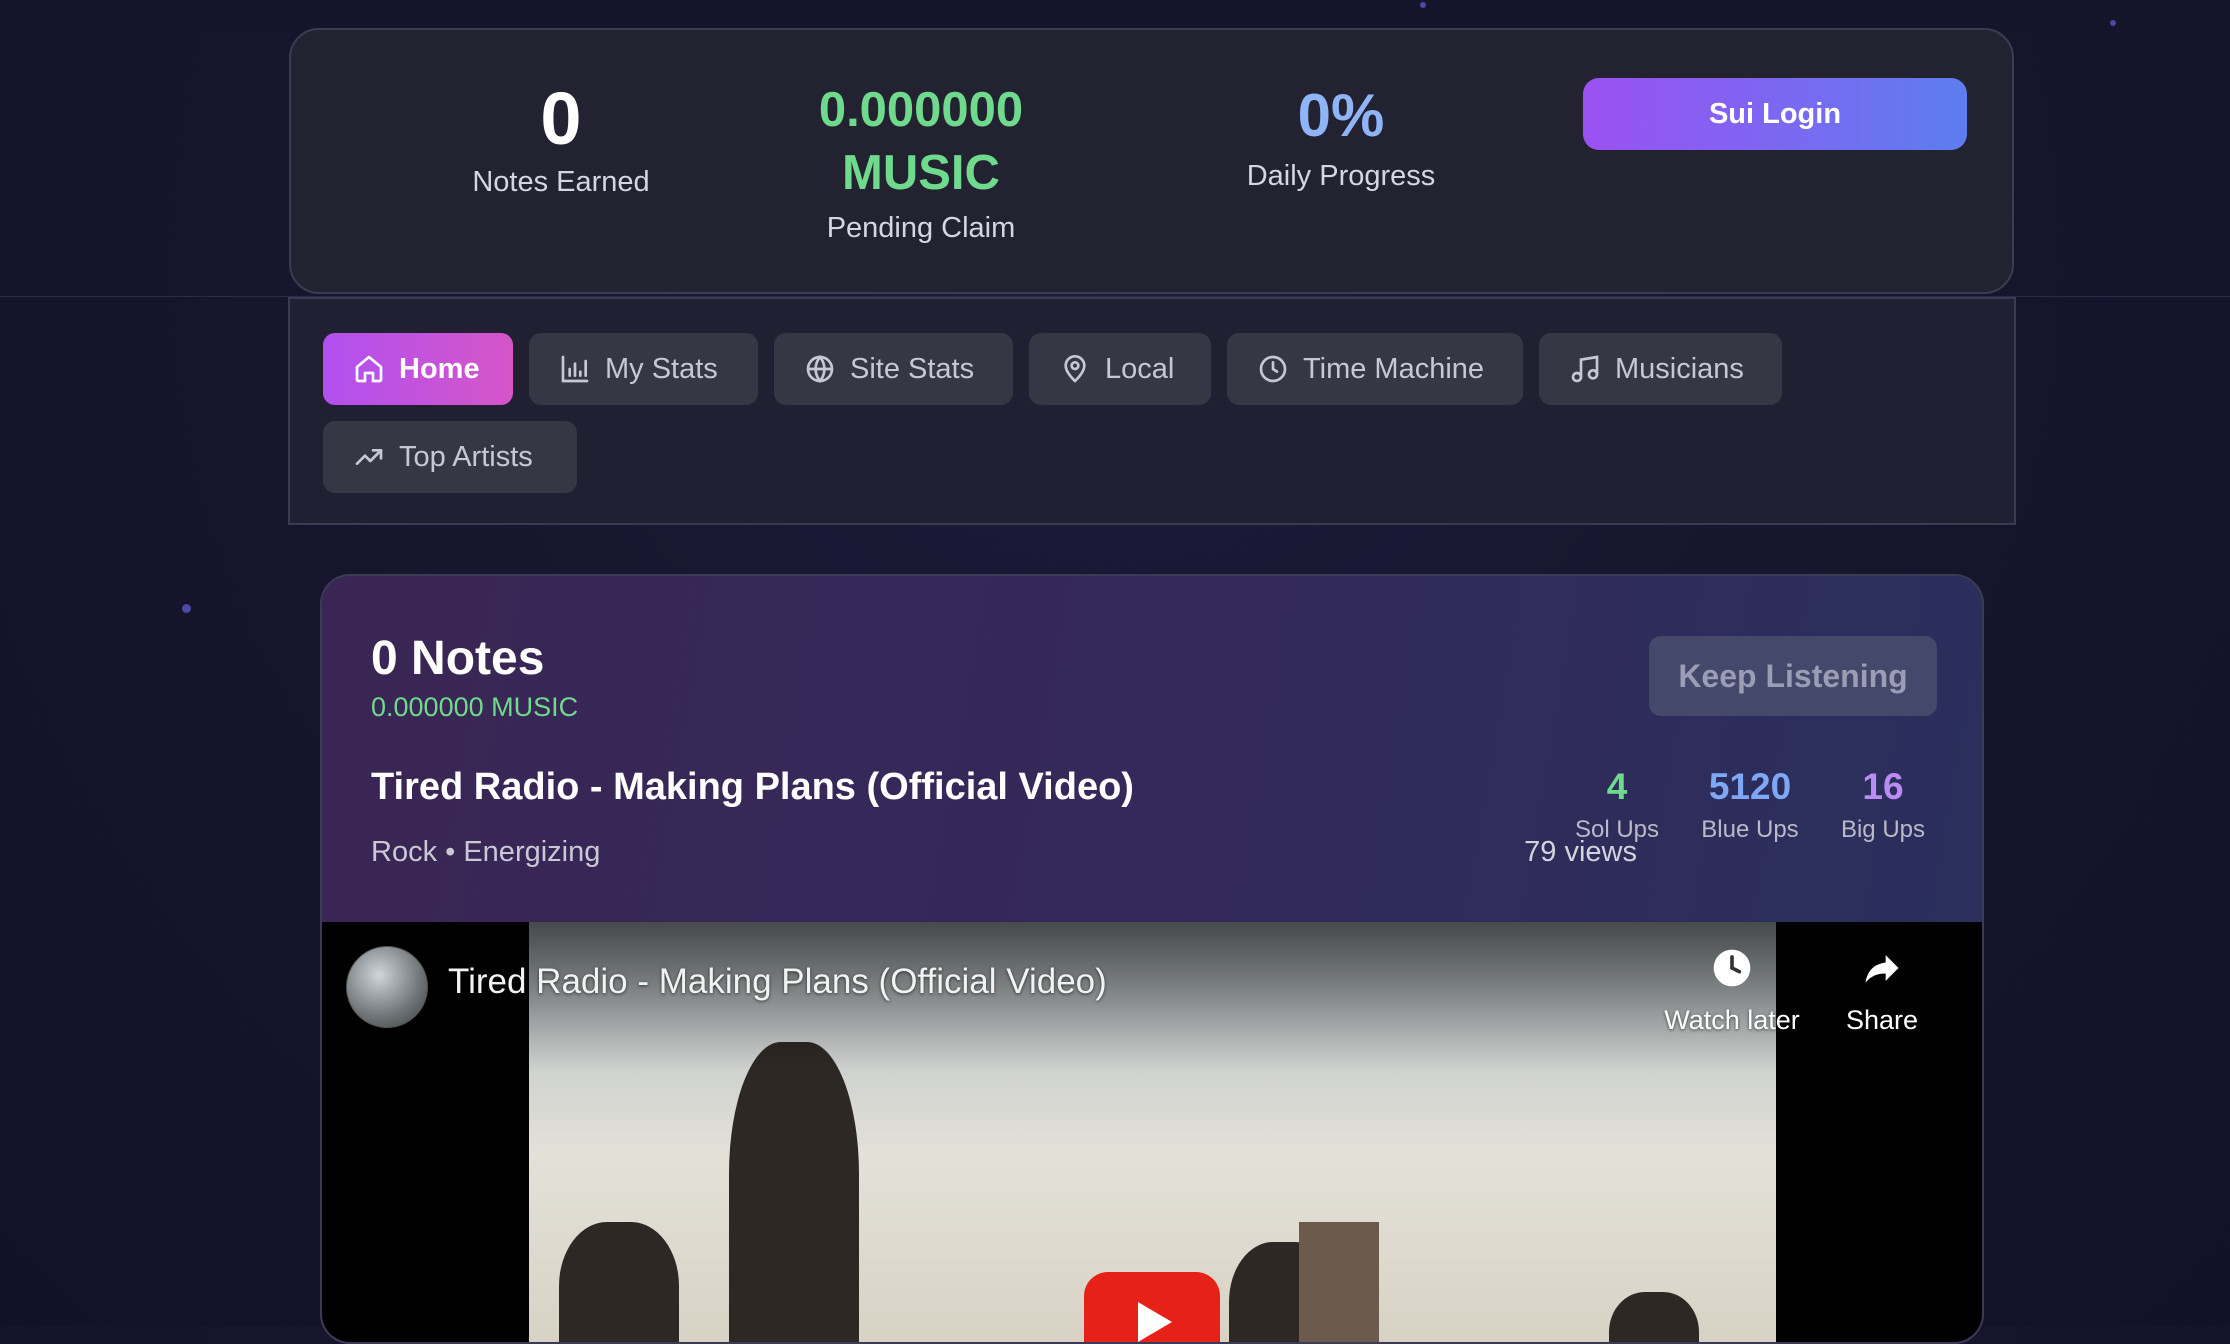 The width and height of the screenshot is (2230, 1344). I want to click on globe-icon, so click(820, 369).